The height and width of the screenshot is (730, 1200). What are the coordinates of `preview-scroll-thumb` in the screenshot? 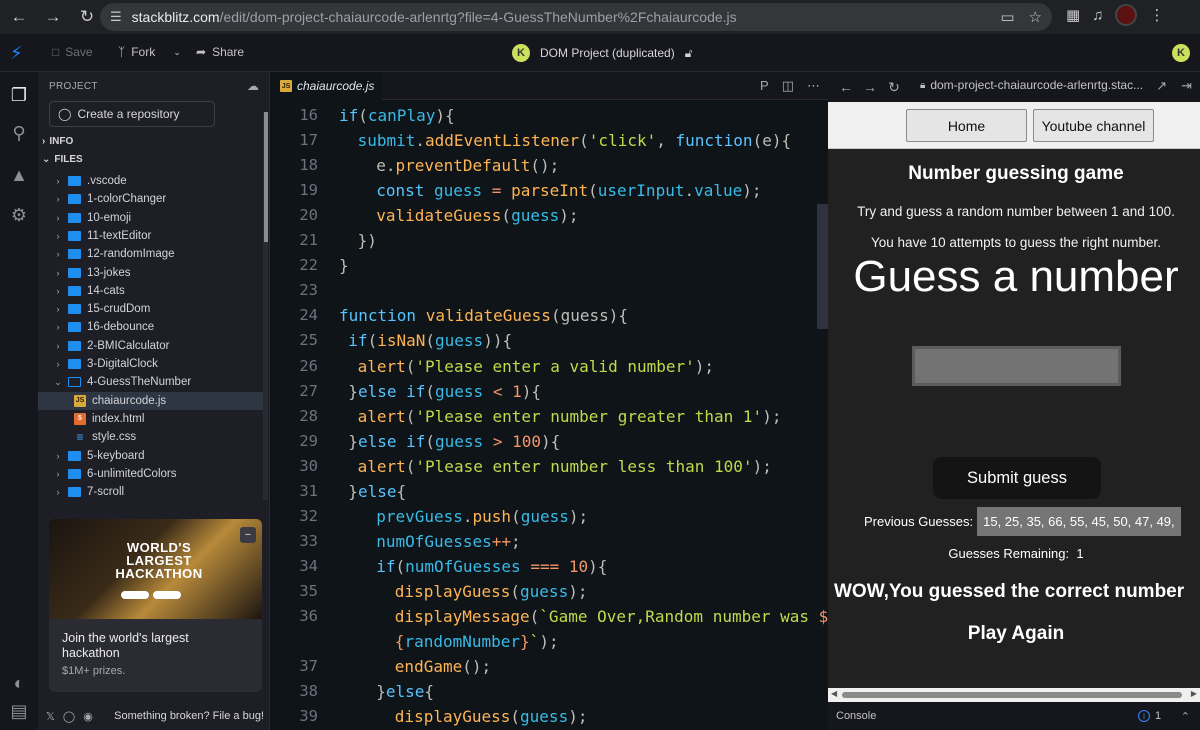 It's located at (1012, 695).